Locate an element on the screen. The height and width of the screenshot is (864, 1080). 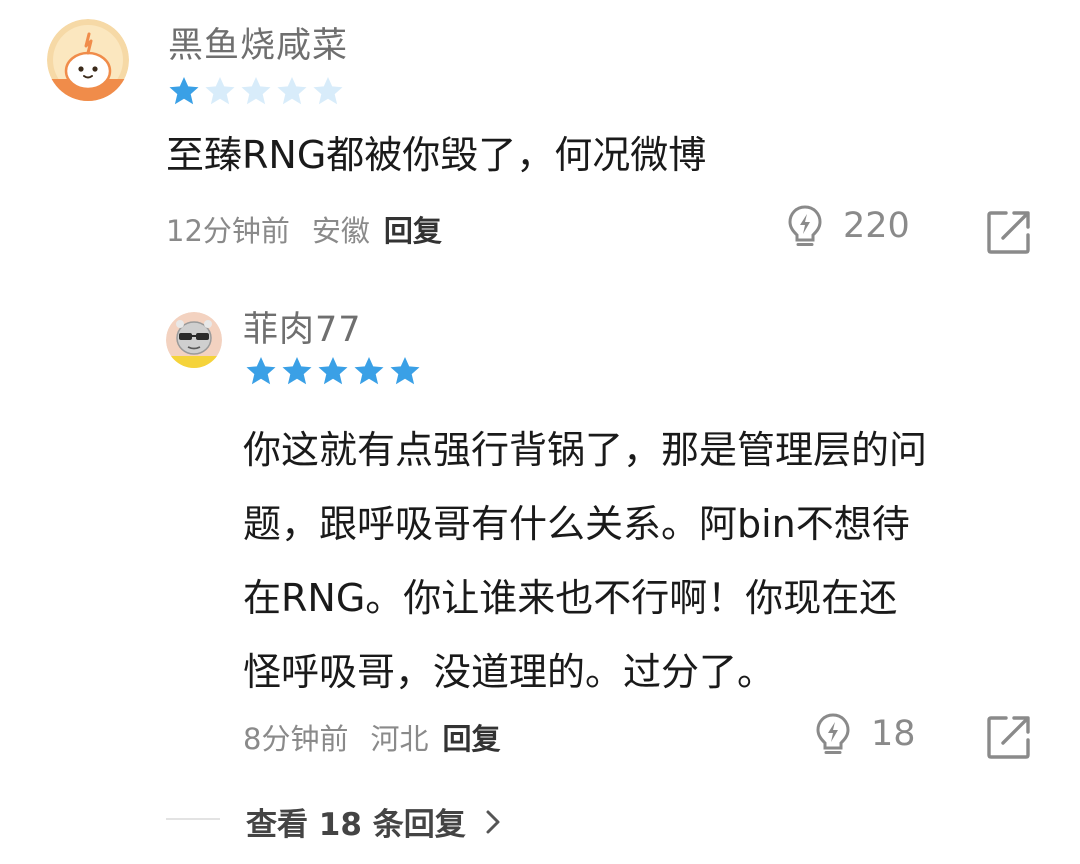
comment-text-line: 你这就有点强行背锅了，那是管理层的问 is located at coordinates (585, 450).